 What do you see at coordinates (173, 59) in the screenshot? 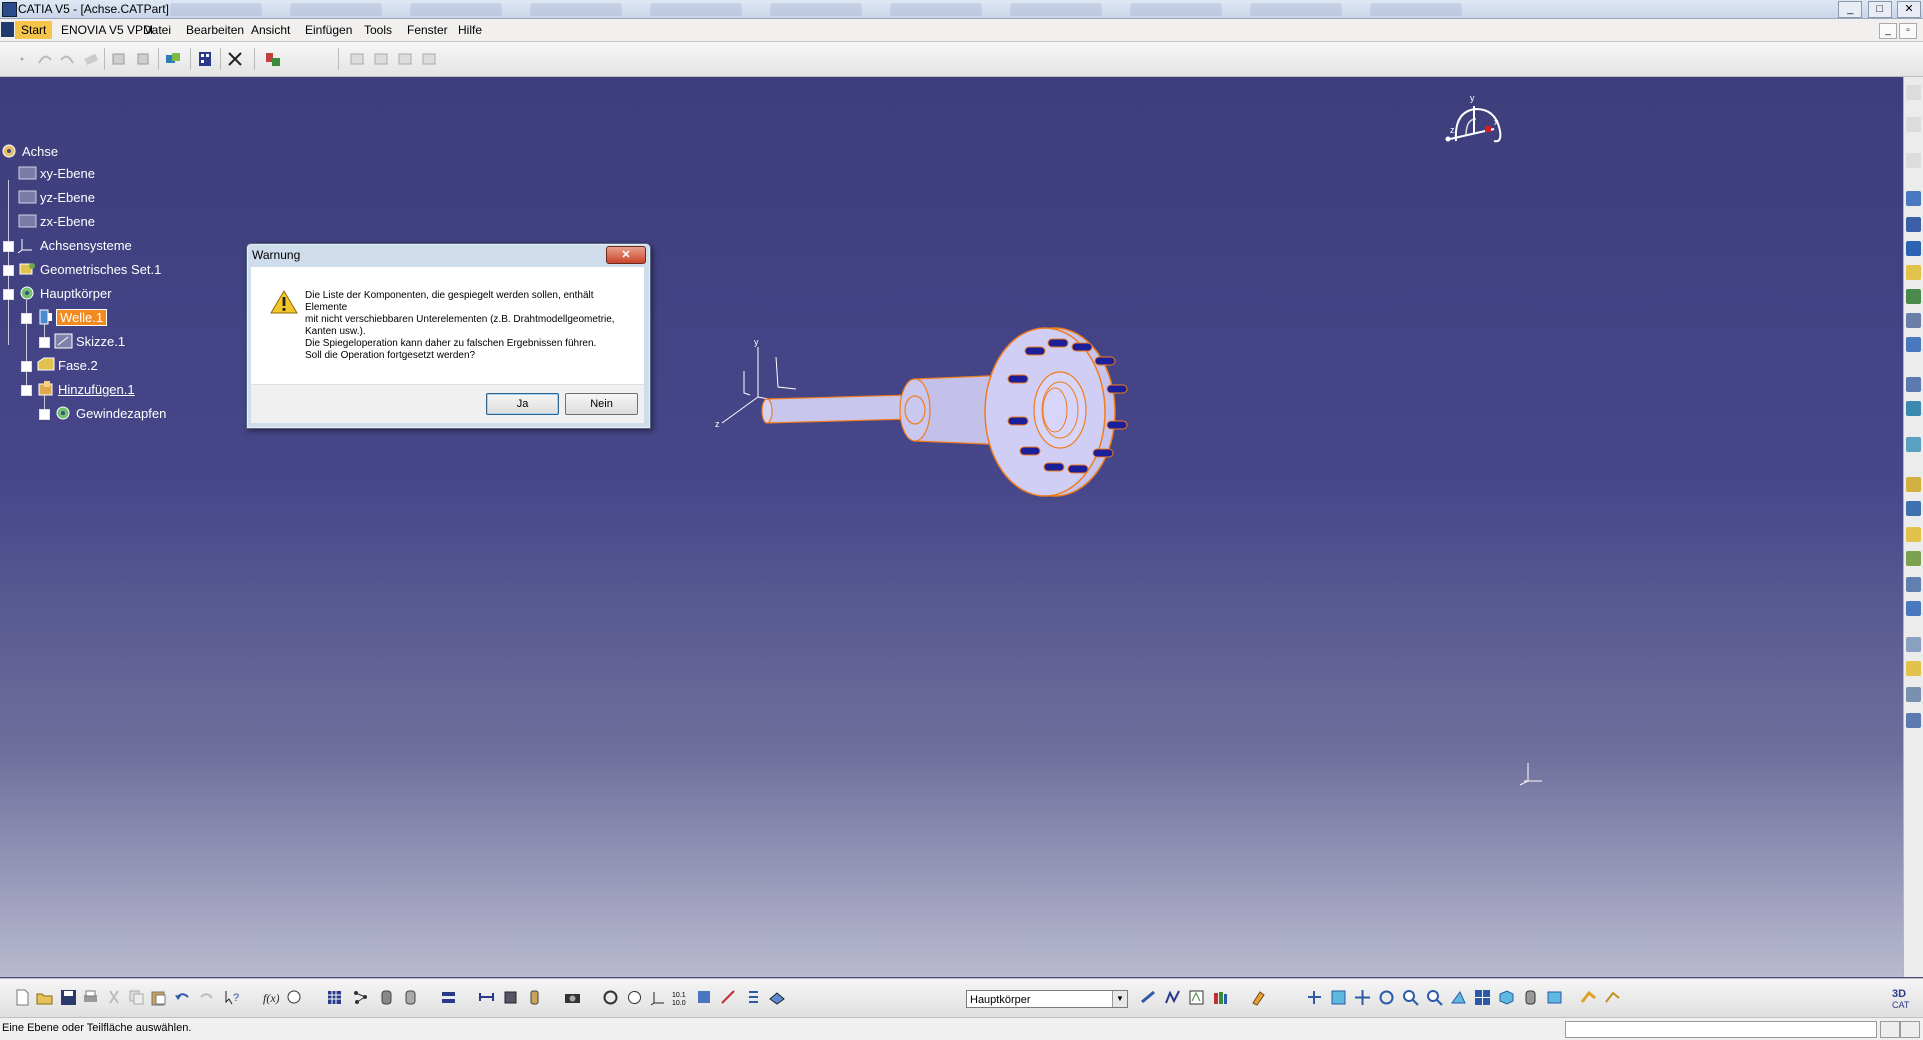
I see `transform-icon` at bounding box center [173, 59].